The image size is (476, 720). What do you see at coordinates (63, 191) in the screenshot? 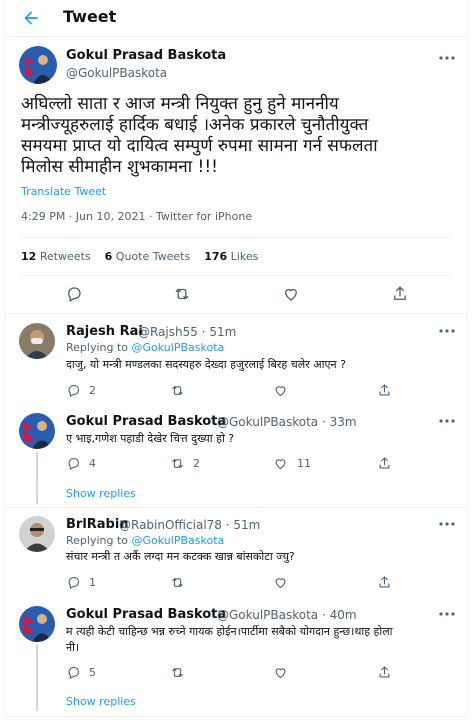
I see `translate-tweet-link: Translate Tweet` at bounding box center [63, 191].